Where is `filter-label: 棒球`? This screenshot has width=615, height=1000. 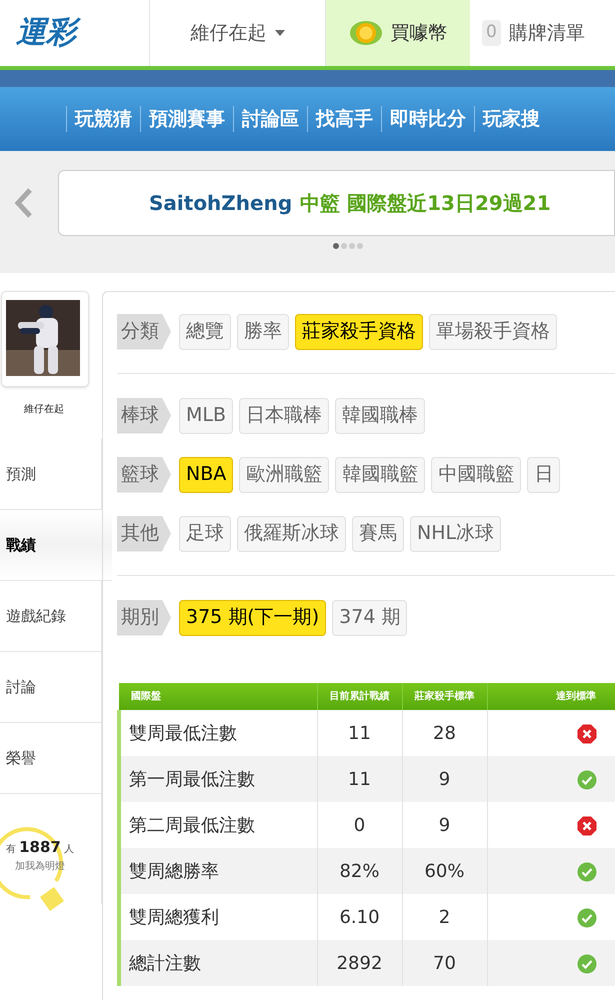
filter-label: 棒球 is located at coordinates (144, 416).